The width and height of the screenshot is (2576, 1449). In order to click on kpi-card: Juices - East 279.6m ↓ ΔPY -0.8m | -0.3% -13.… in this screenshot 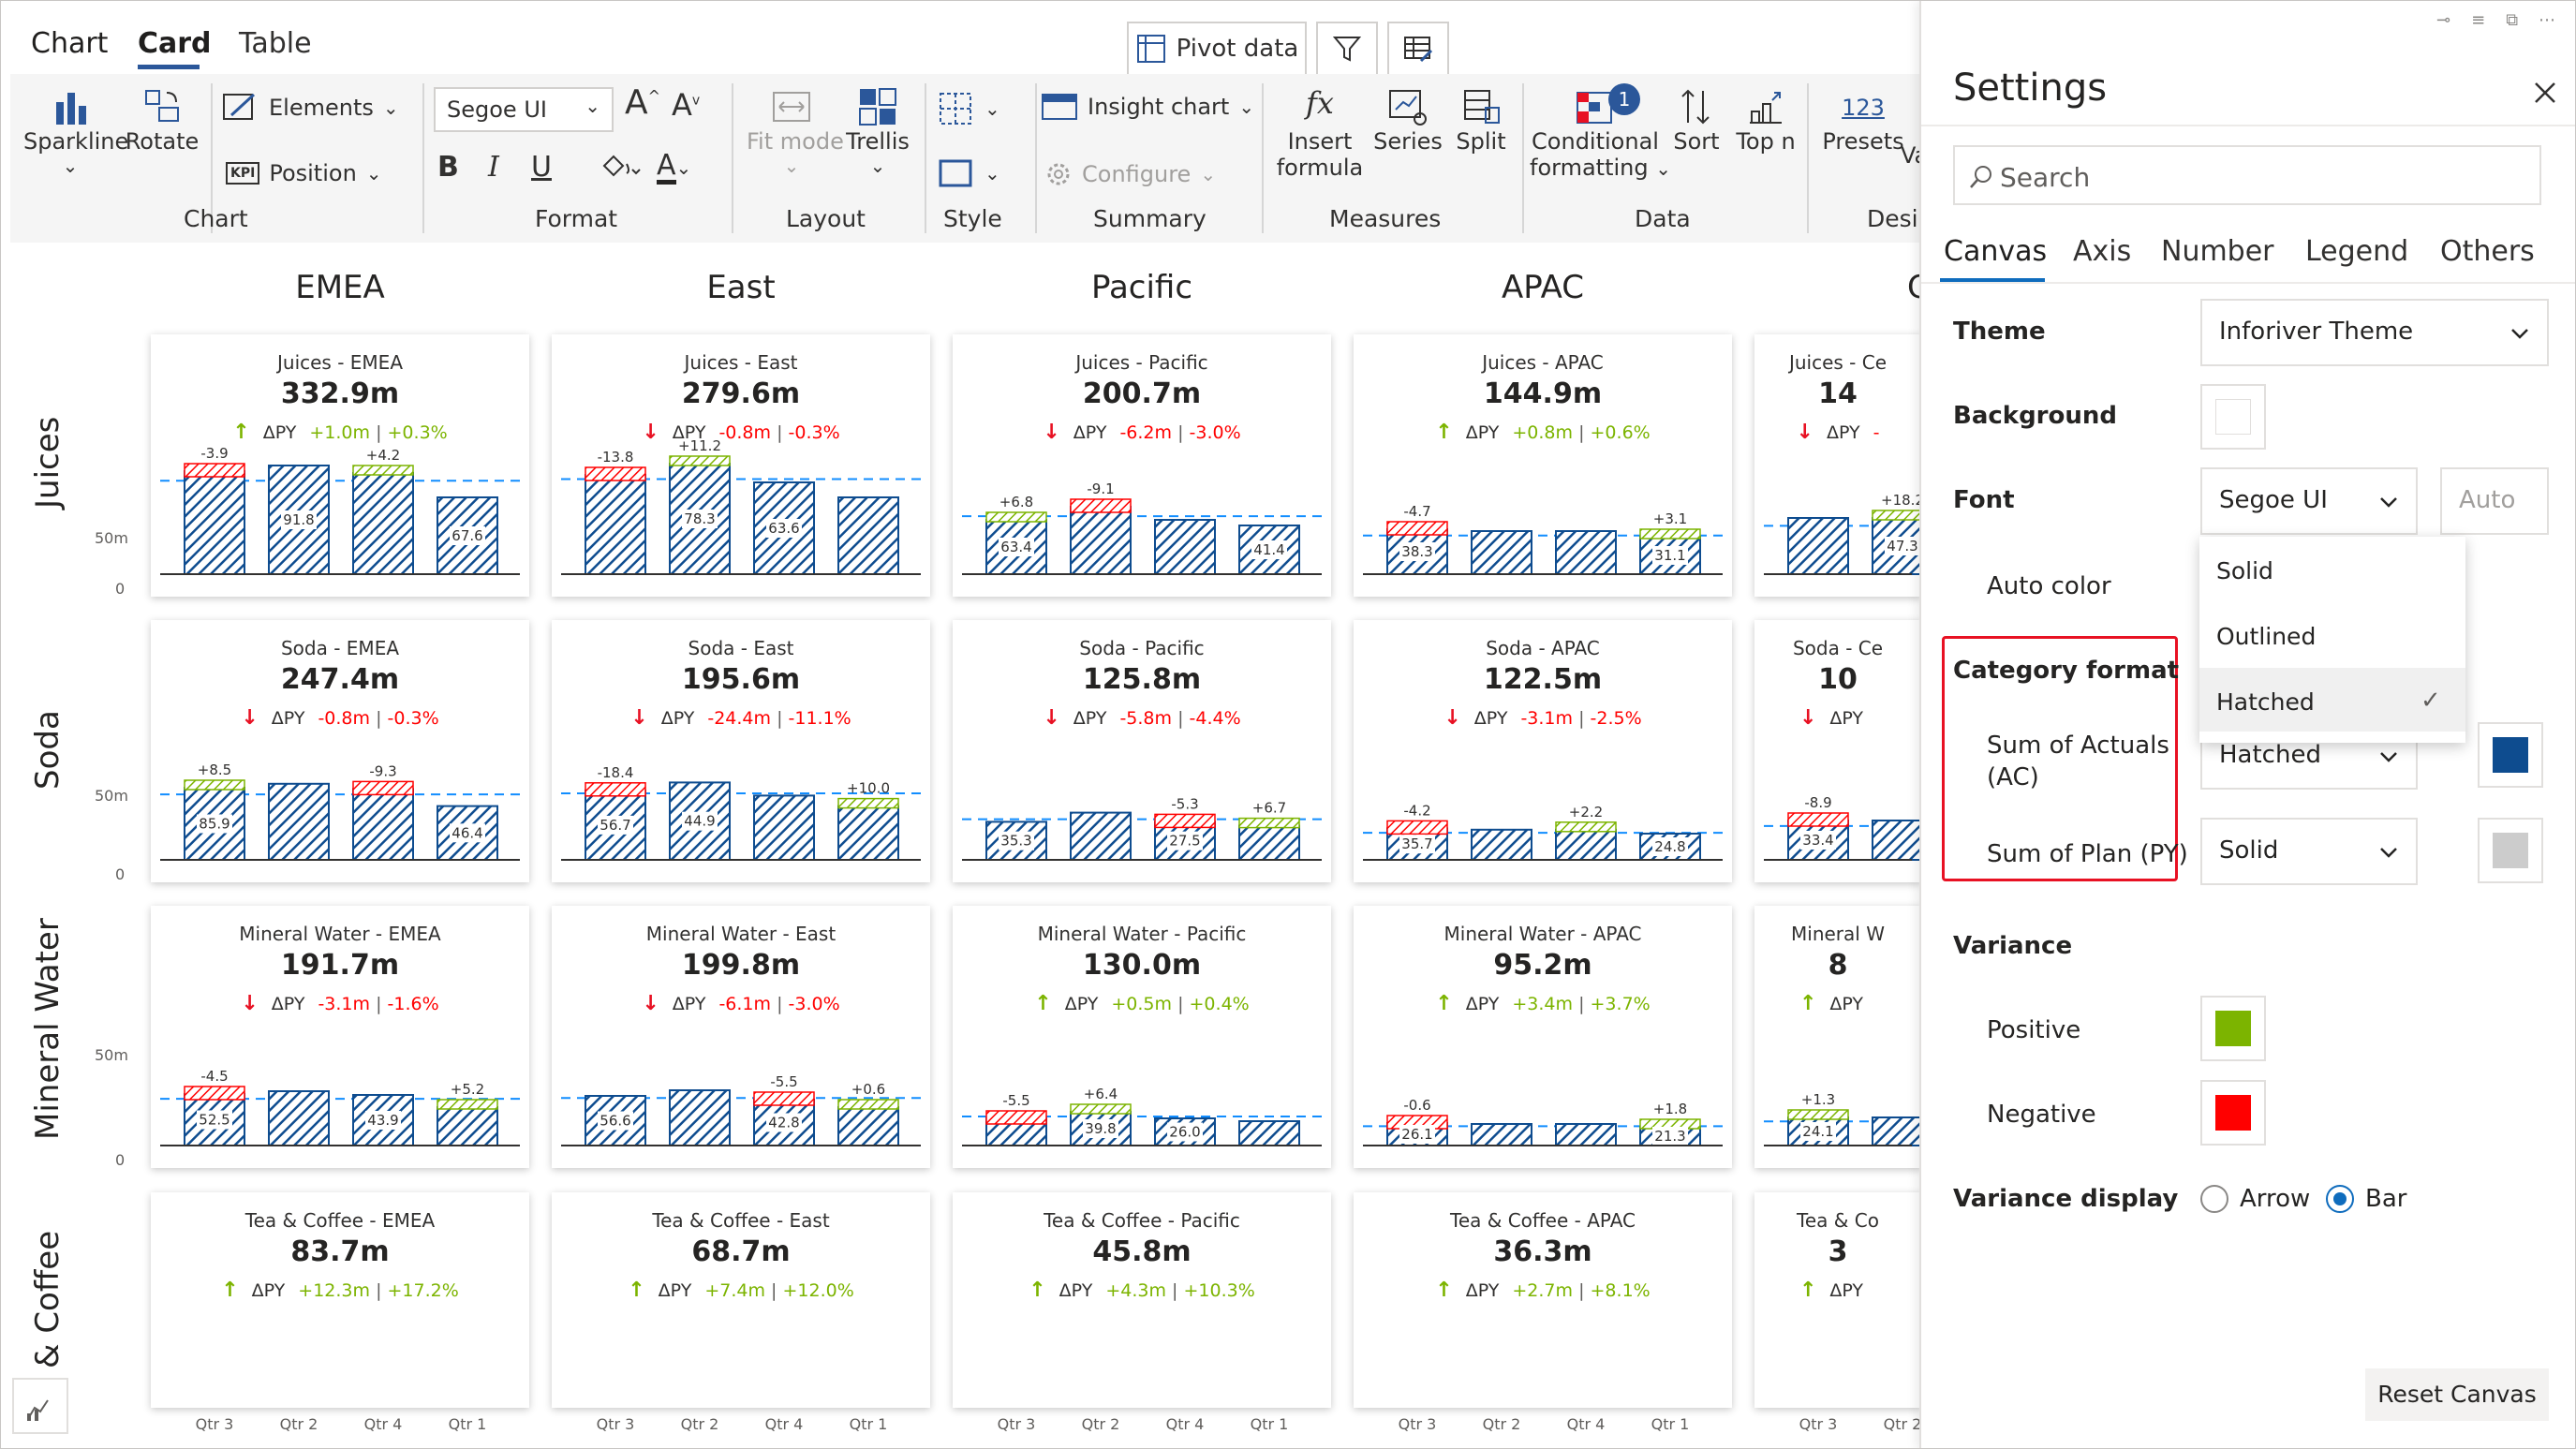, I will do `click(741, 466)`.